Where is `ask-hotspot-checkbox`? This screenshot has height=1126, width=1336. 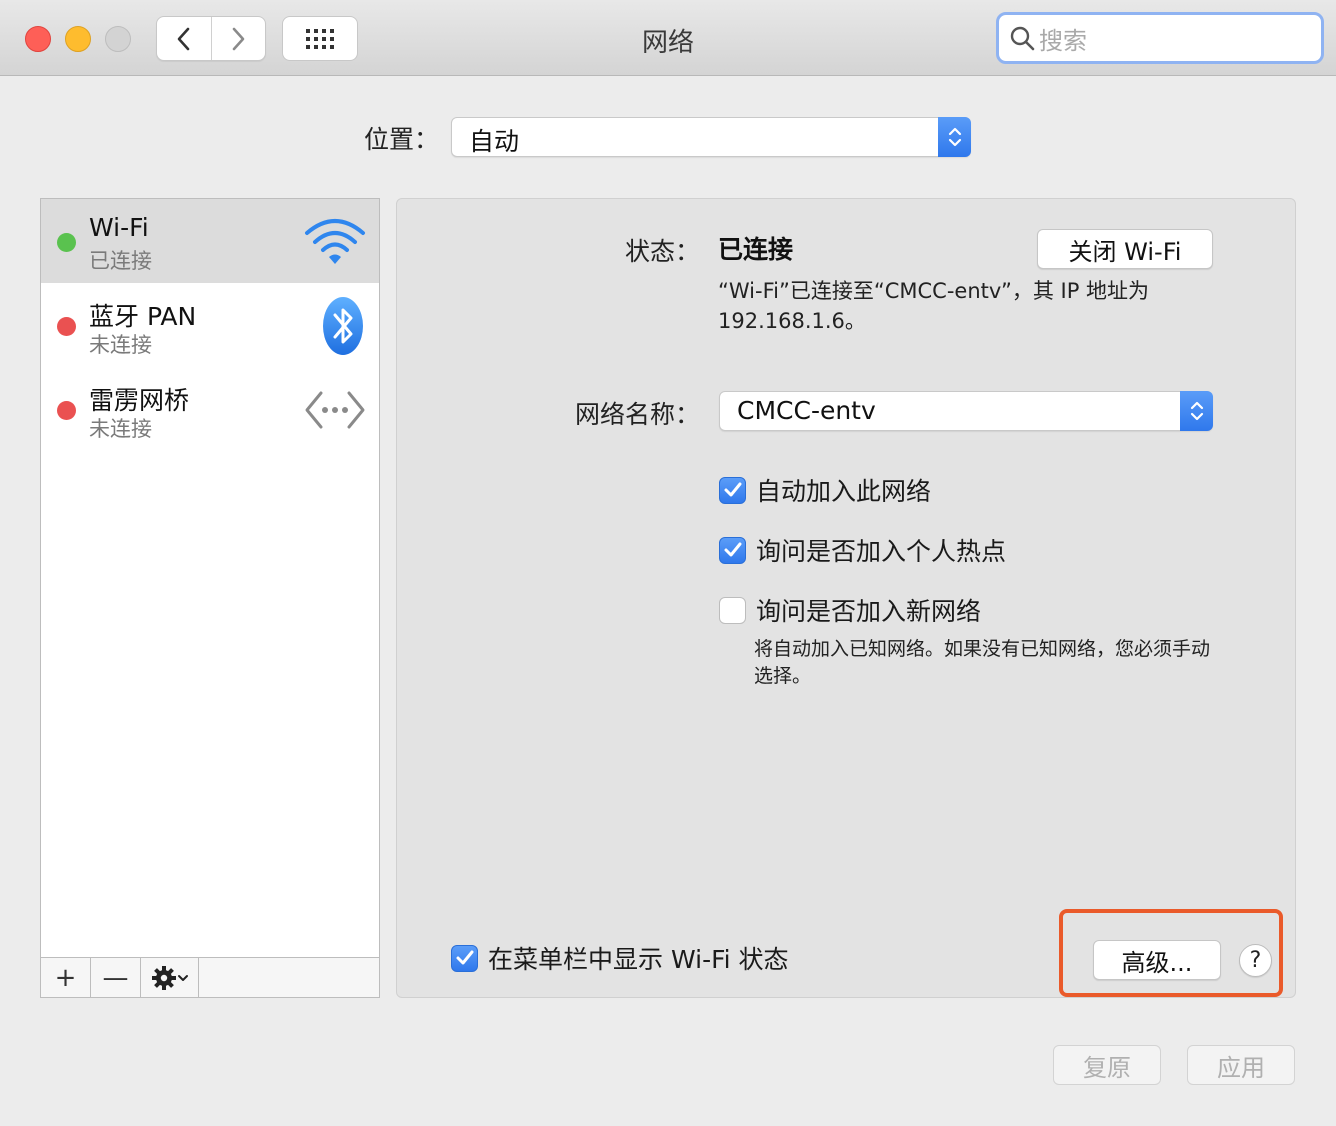 ask-hotspot-checkbox is located at coordinates (732, 550).